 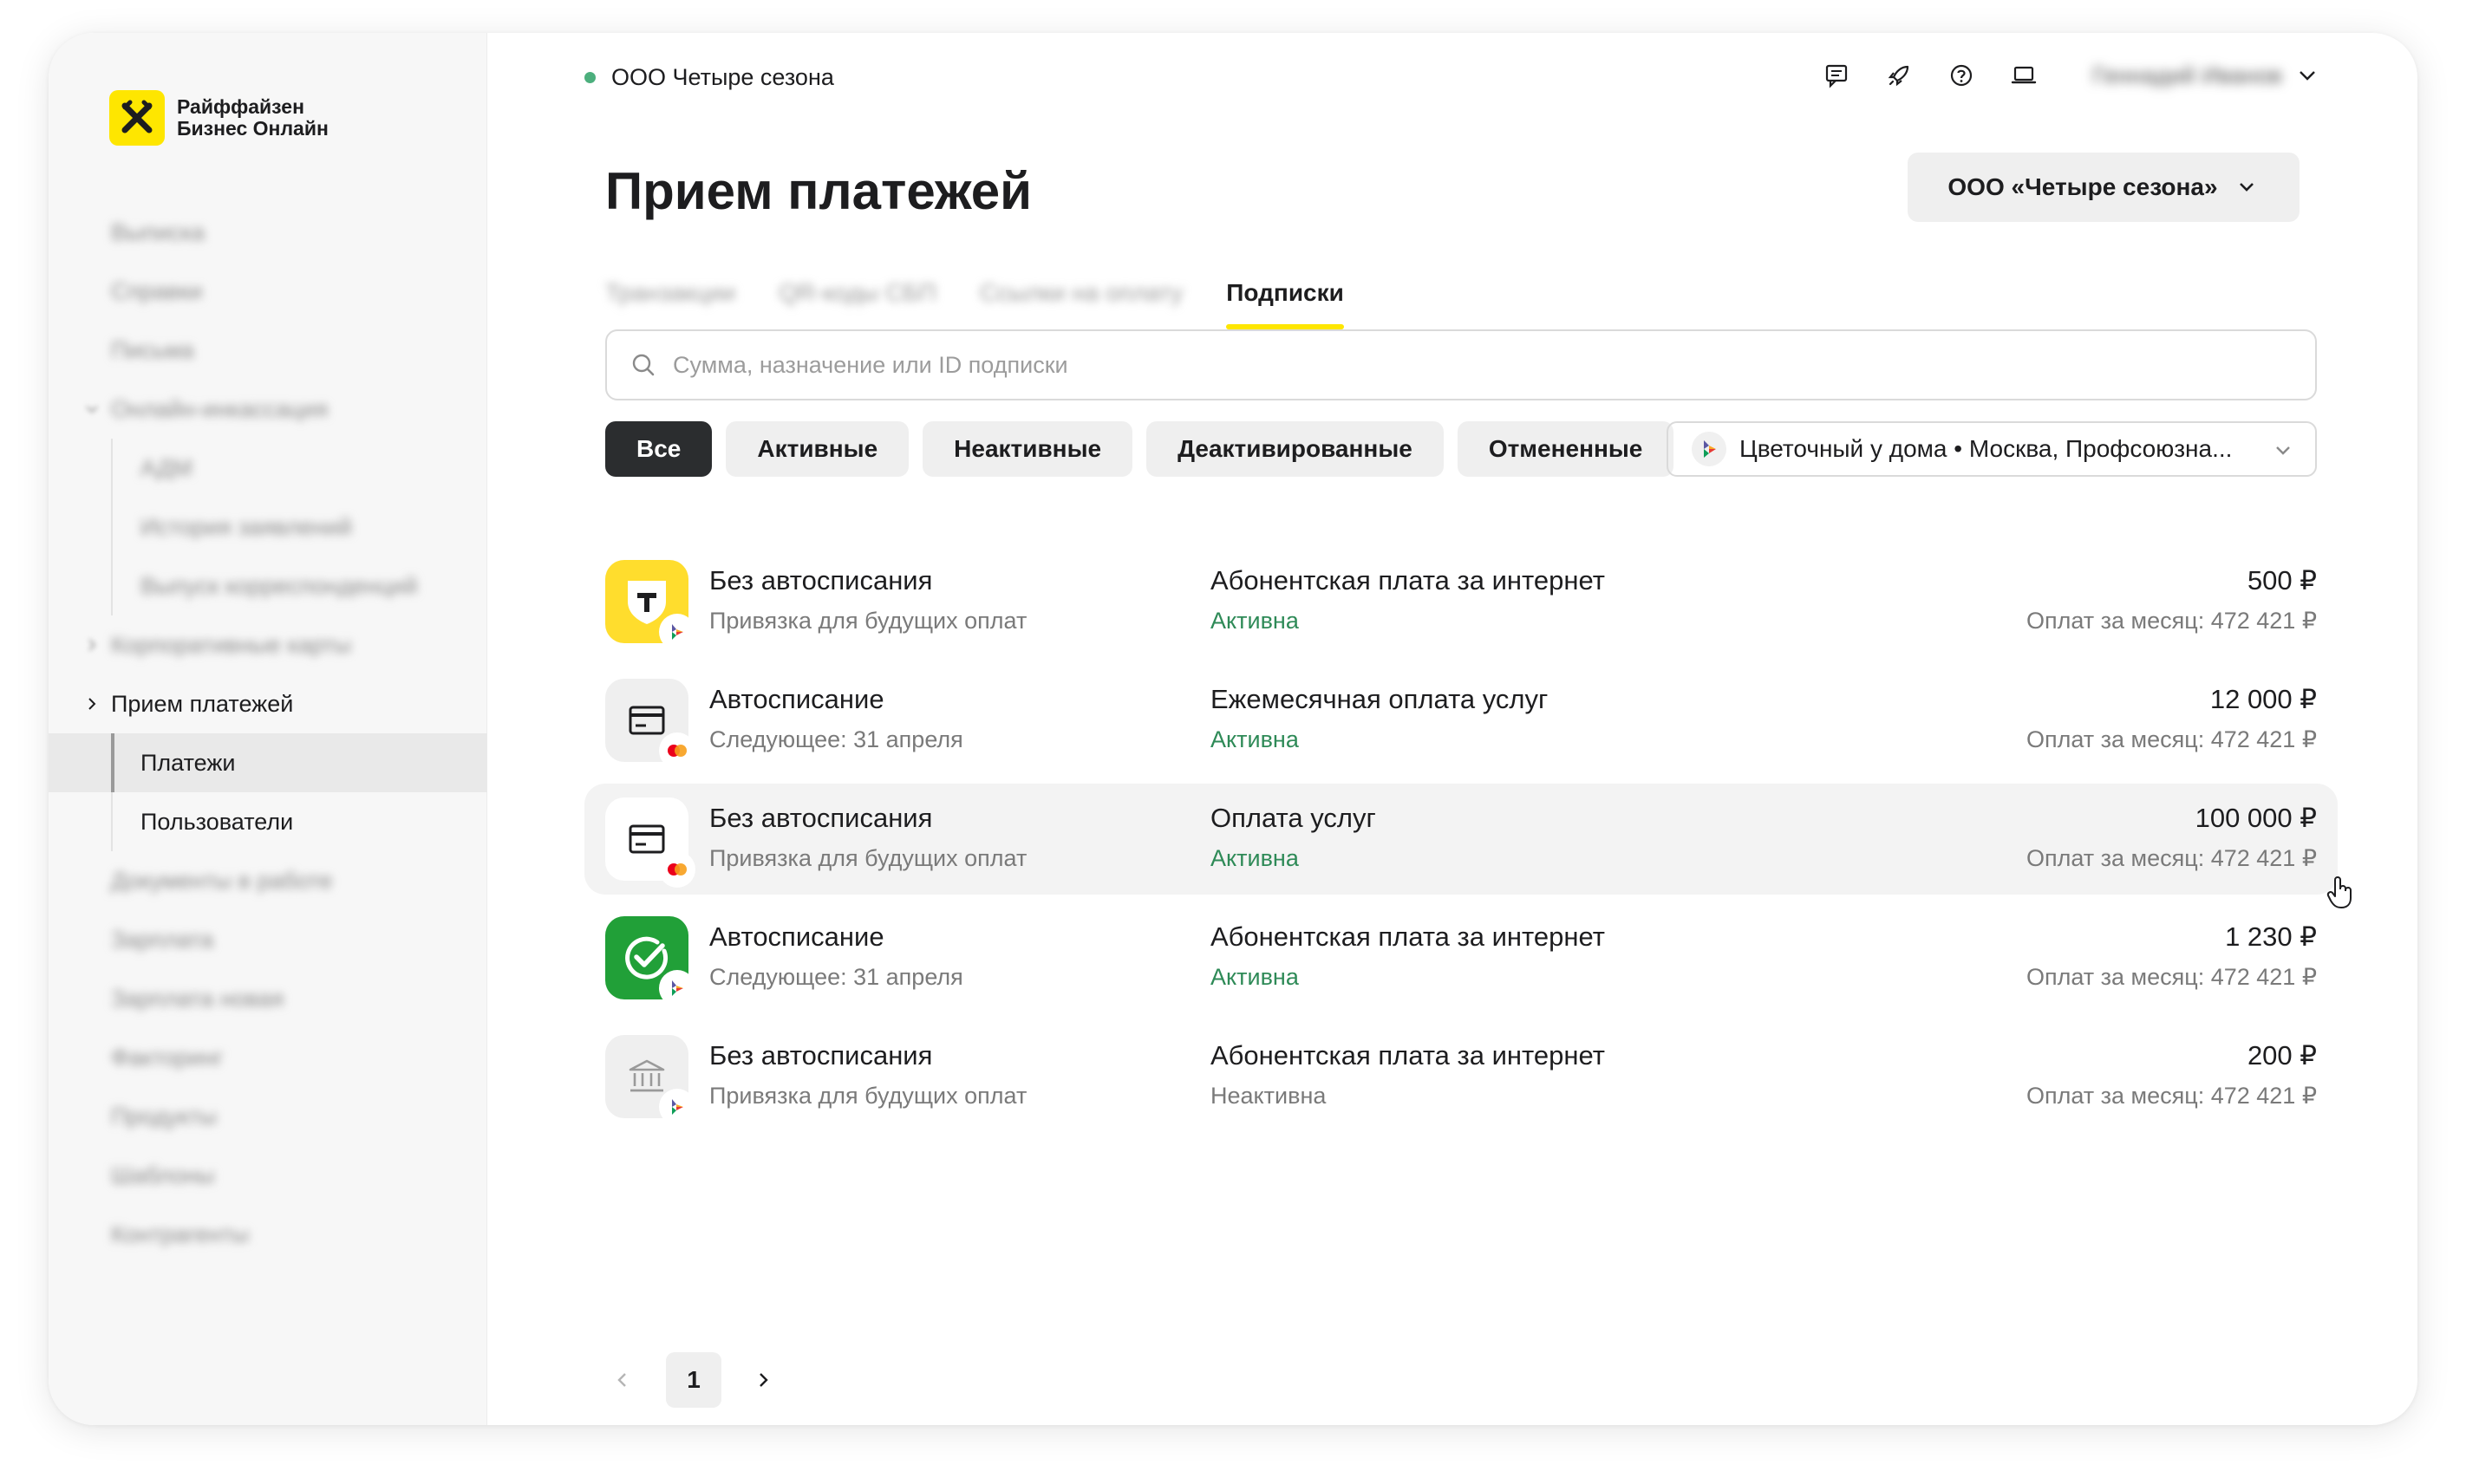 What do you see at coordinates (268, 350) in the screenshot?
I see `sidebar-item-letters: Письма` at bounding box center [268, 350].